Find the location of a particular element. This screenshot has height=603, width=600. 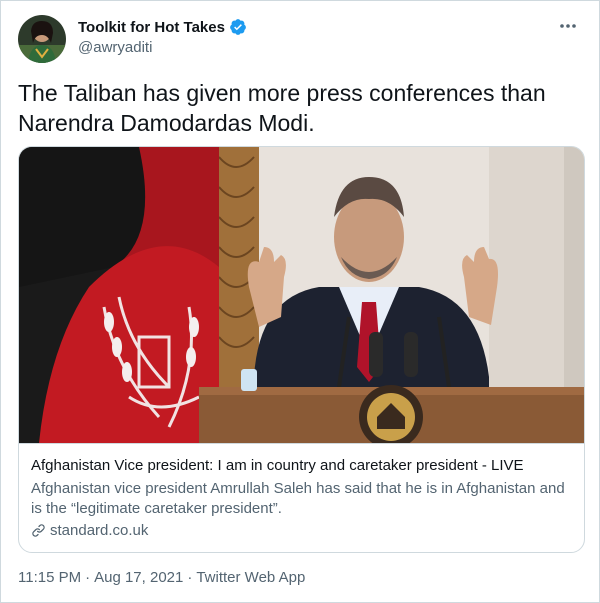

card-domain: standard.co.uk is located at coordinates (89, 530).